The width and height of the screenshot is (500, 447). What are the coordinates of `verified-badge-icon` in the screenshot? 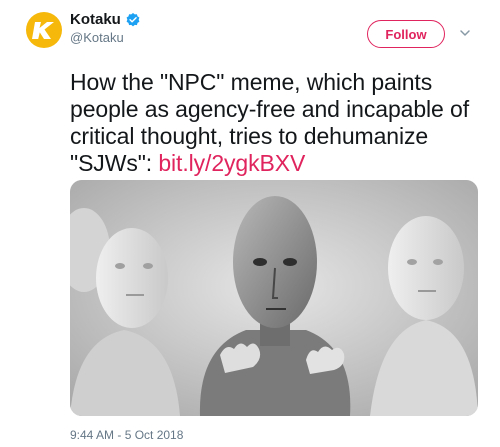 It's located at (133, 19).